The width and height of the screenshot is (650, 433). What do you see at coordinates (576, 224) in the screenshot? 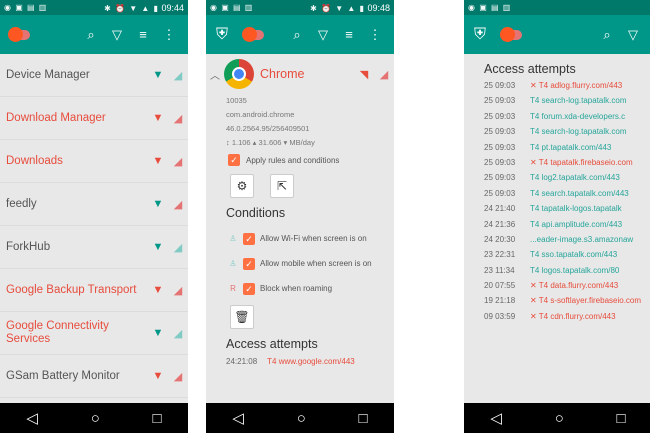
I see `log-host: T4 api.amplitude.com/443` at bounding box center [576, 224].